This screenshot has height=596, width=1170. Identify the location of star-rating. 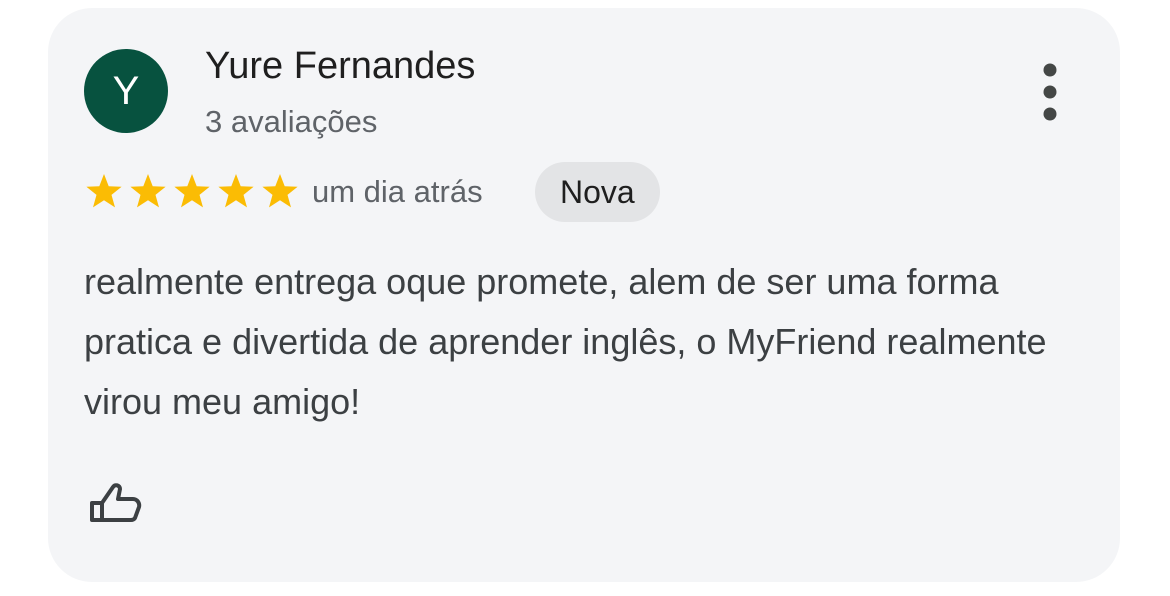
(192, 192).